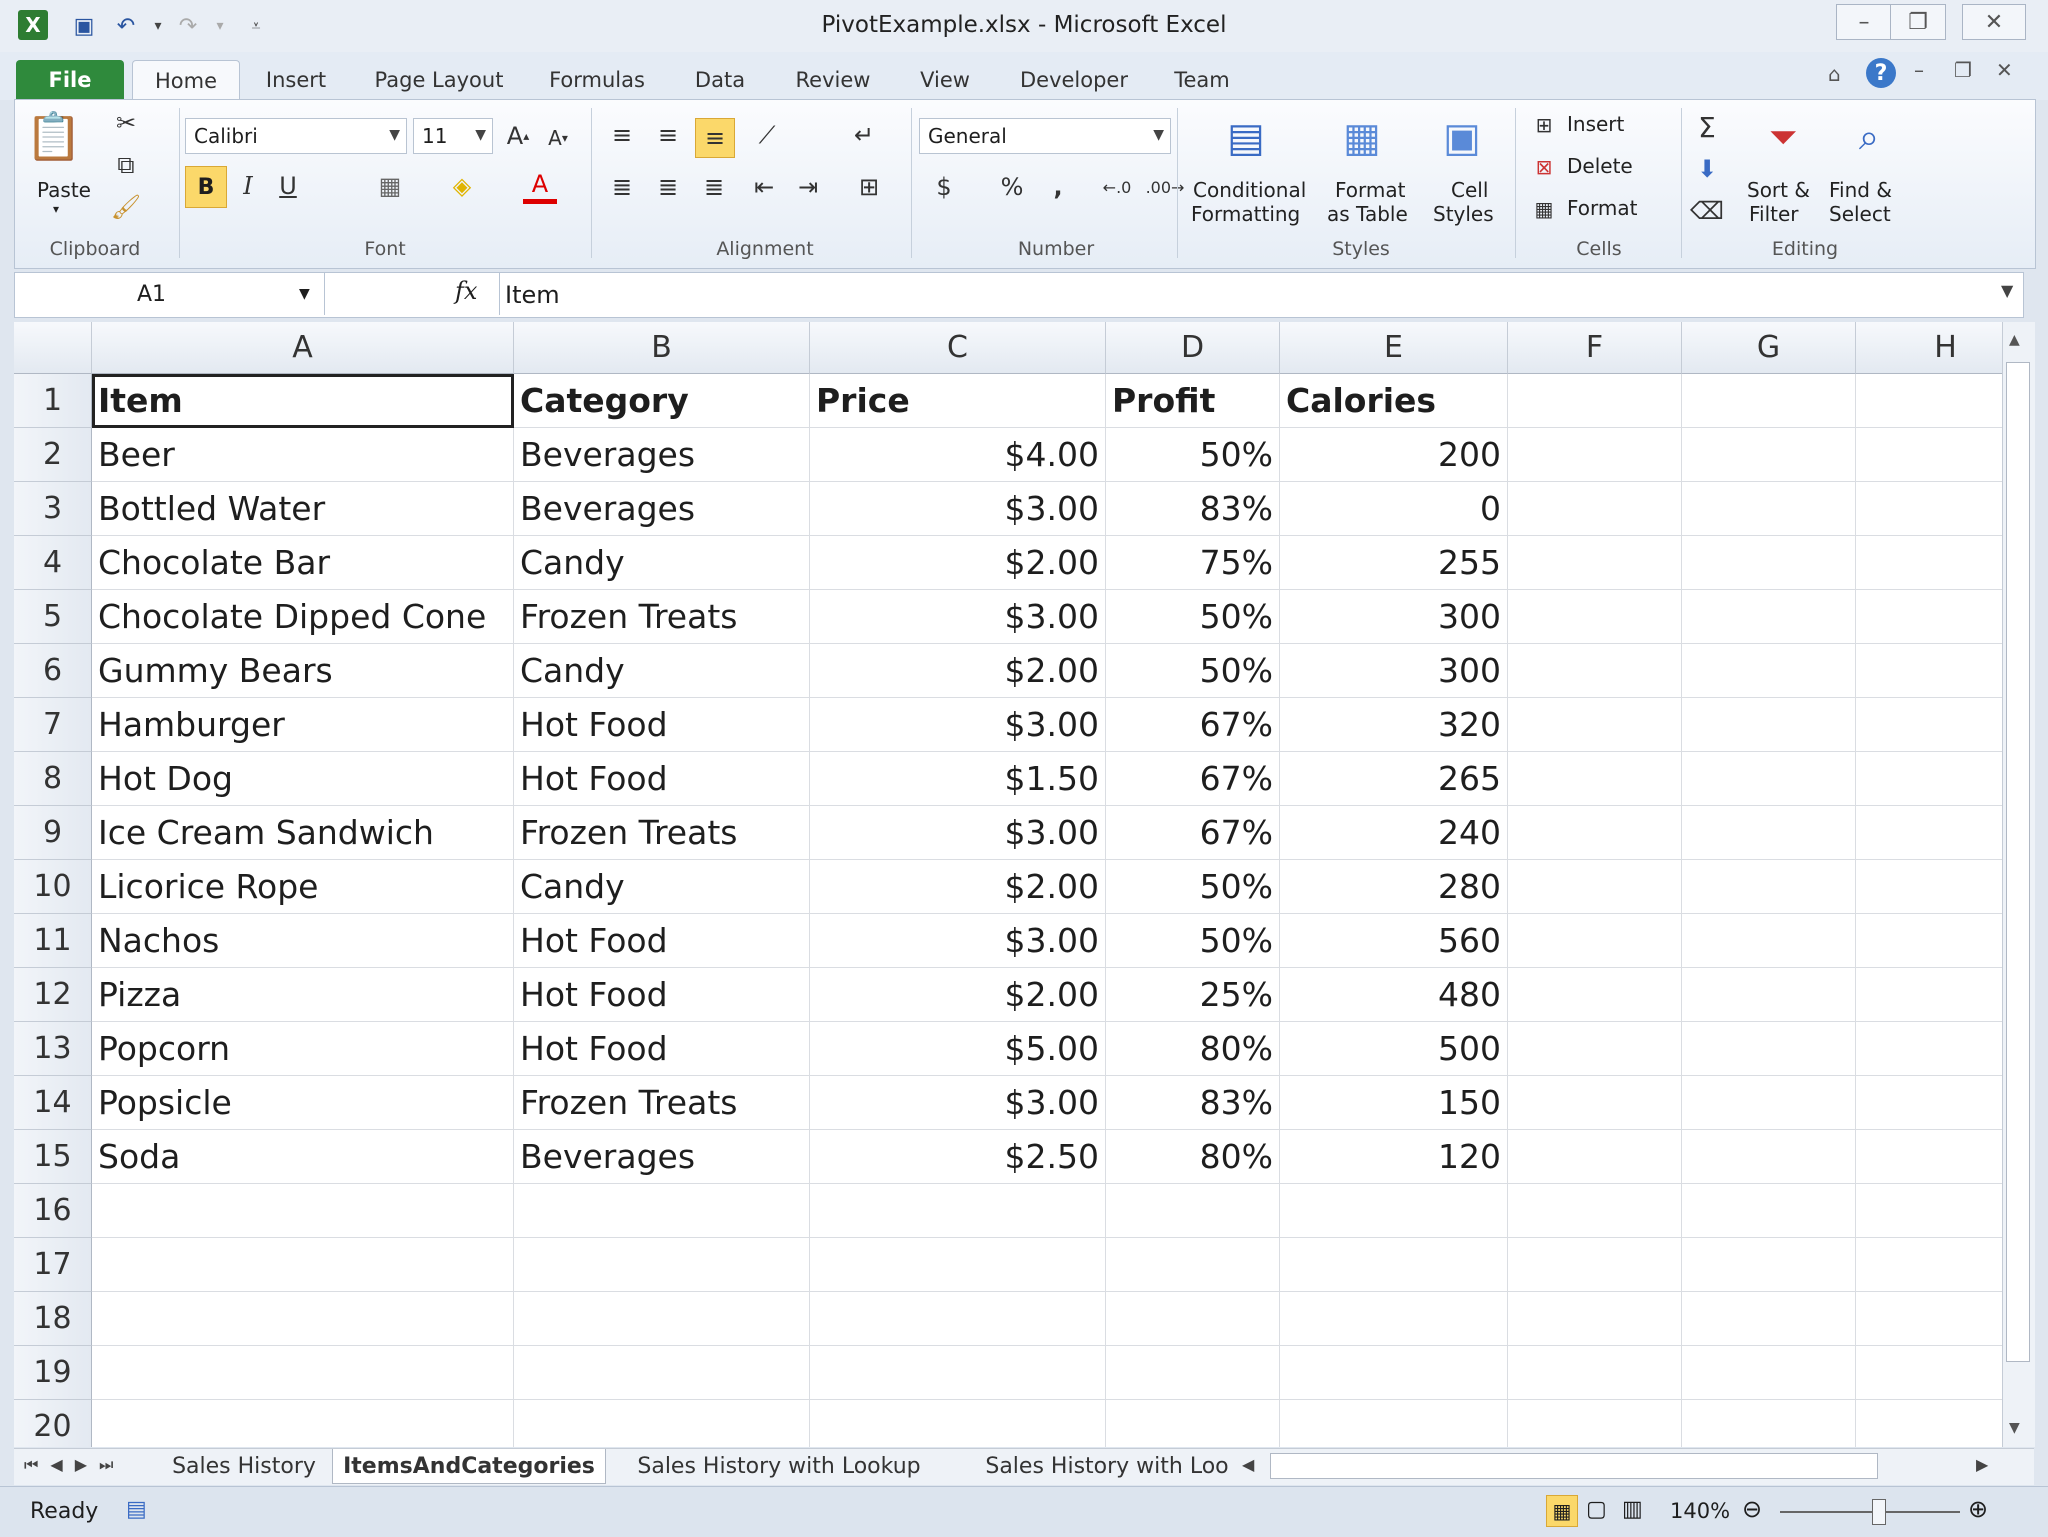 This screenshot has width=2048, height=1537. Describe the element at coordinates (1860, 190) in the screenshot. I see `find-select-label: Find &` at that location.